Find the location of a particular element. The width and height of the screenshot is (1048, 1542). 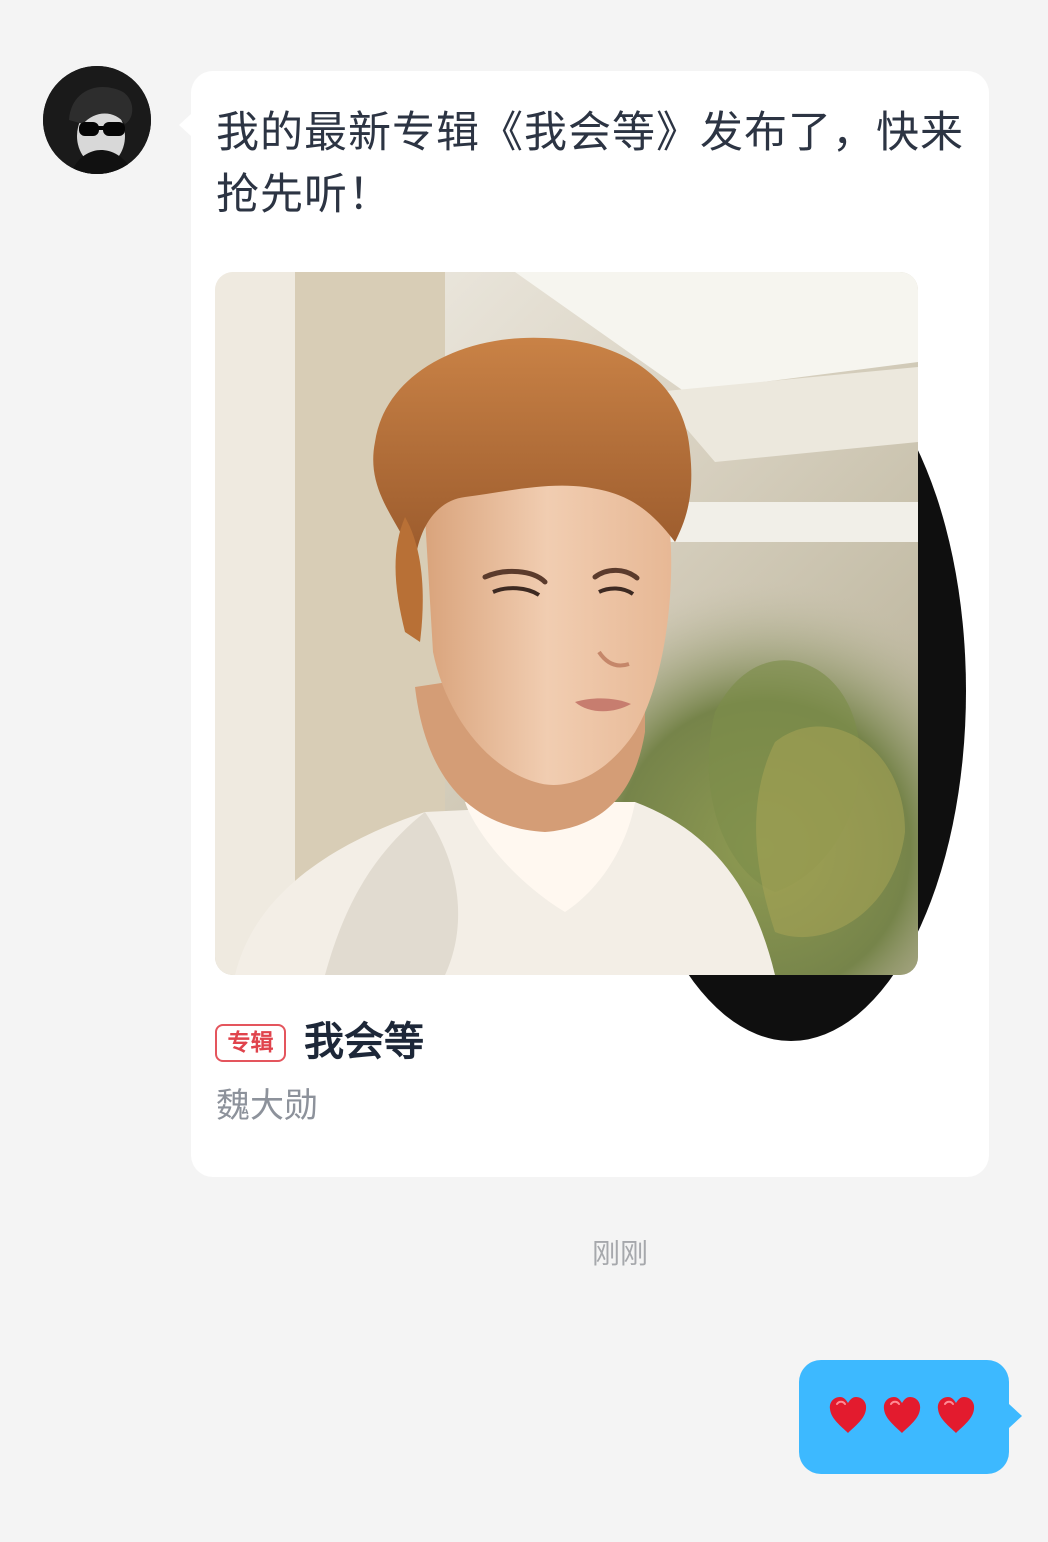

avatar-image is located at coordinates (97, 120).